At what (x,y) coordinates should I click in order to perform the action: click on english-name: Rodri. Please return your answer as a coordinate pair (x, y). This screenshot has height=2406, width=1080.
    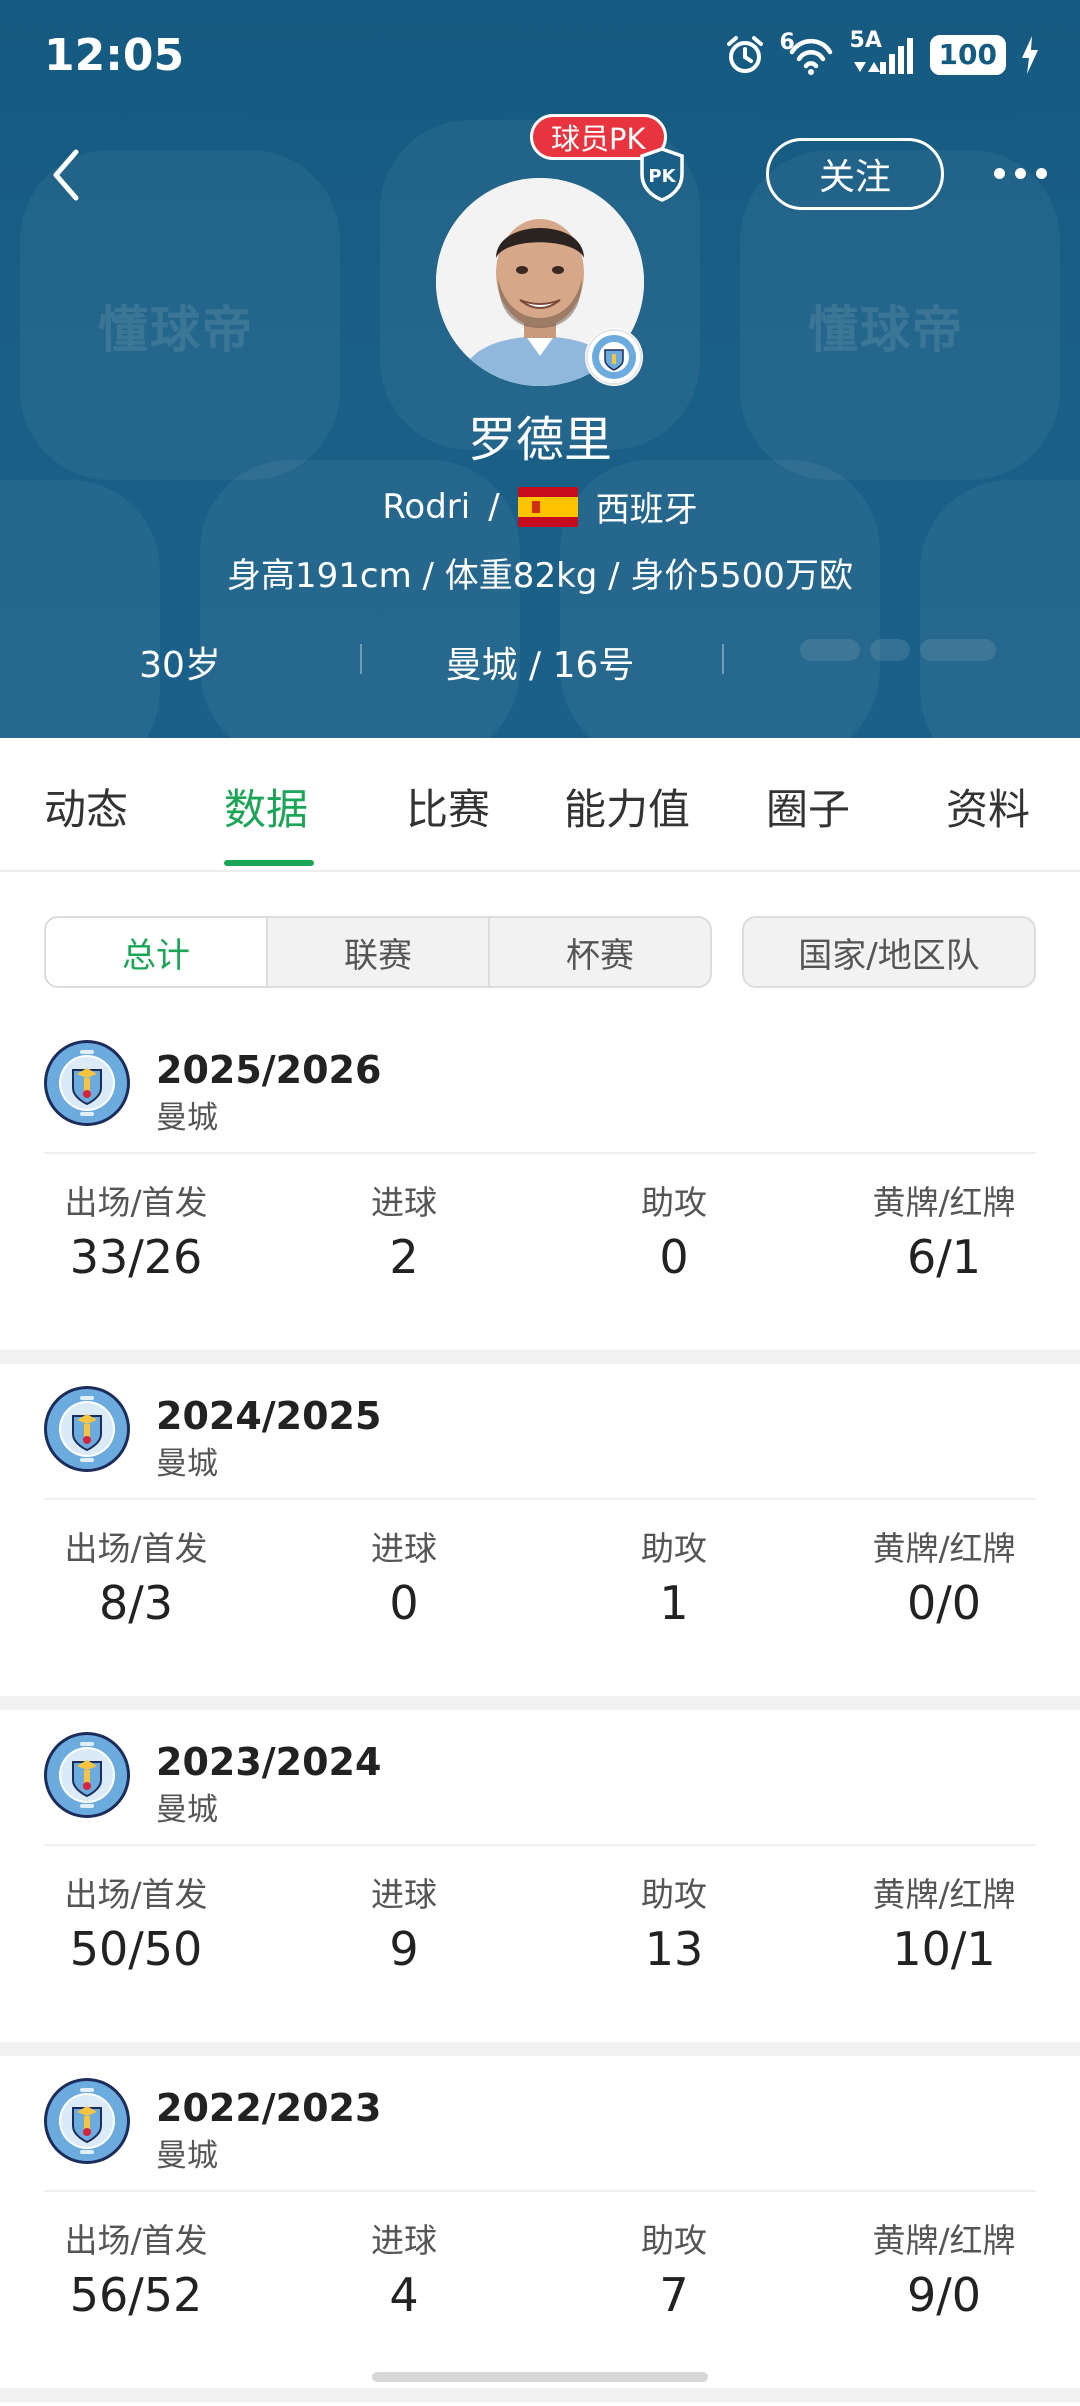
    Looking at the image, I should click on (426, 506).